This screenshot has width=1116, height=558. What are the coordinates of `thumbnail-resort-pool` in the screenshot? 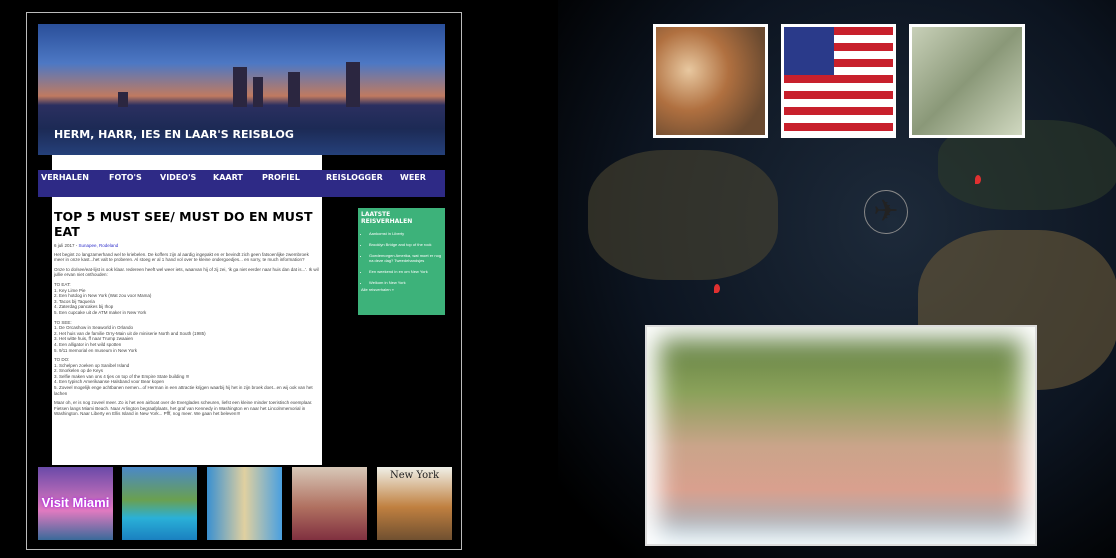 It's located at (159, 503).